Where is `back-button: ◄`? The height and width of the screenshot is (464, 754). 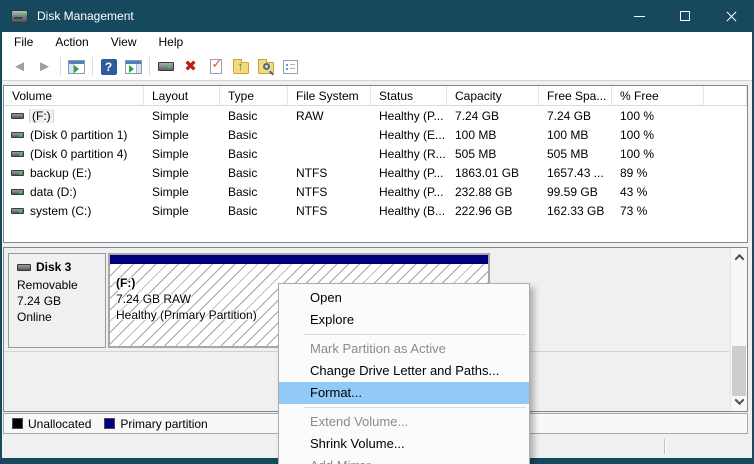 back-button: ◄ is located at coordinates (19, 67).